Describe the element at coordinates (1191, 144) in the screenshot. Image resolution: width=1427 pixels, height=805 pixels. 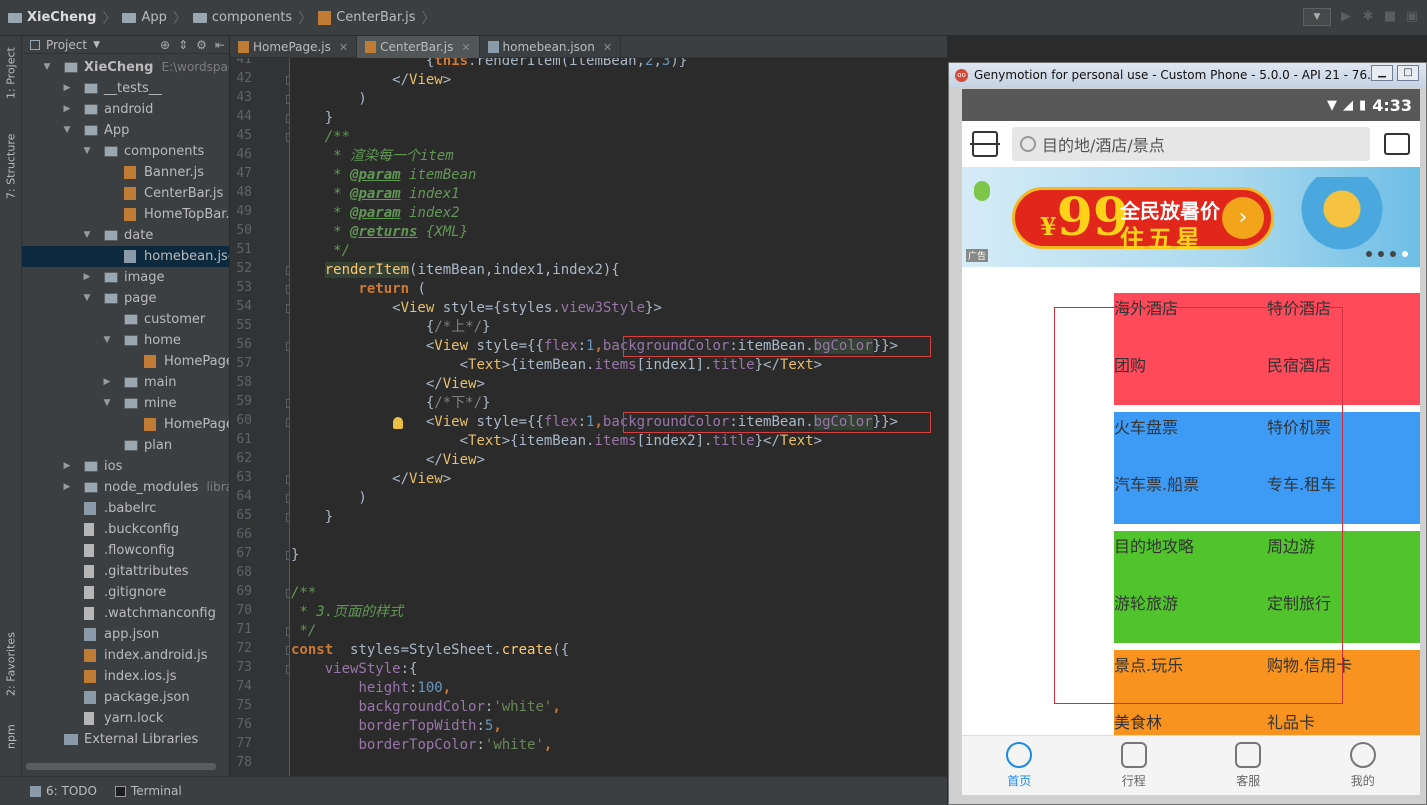
I see `search-input: 目的地/酒店/景点` at that location.